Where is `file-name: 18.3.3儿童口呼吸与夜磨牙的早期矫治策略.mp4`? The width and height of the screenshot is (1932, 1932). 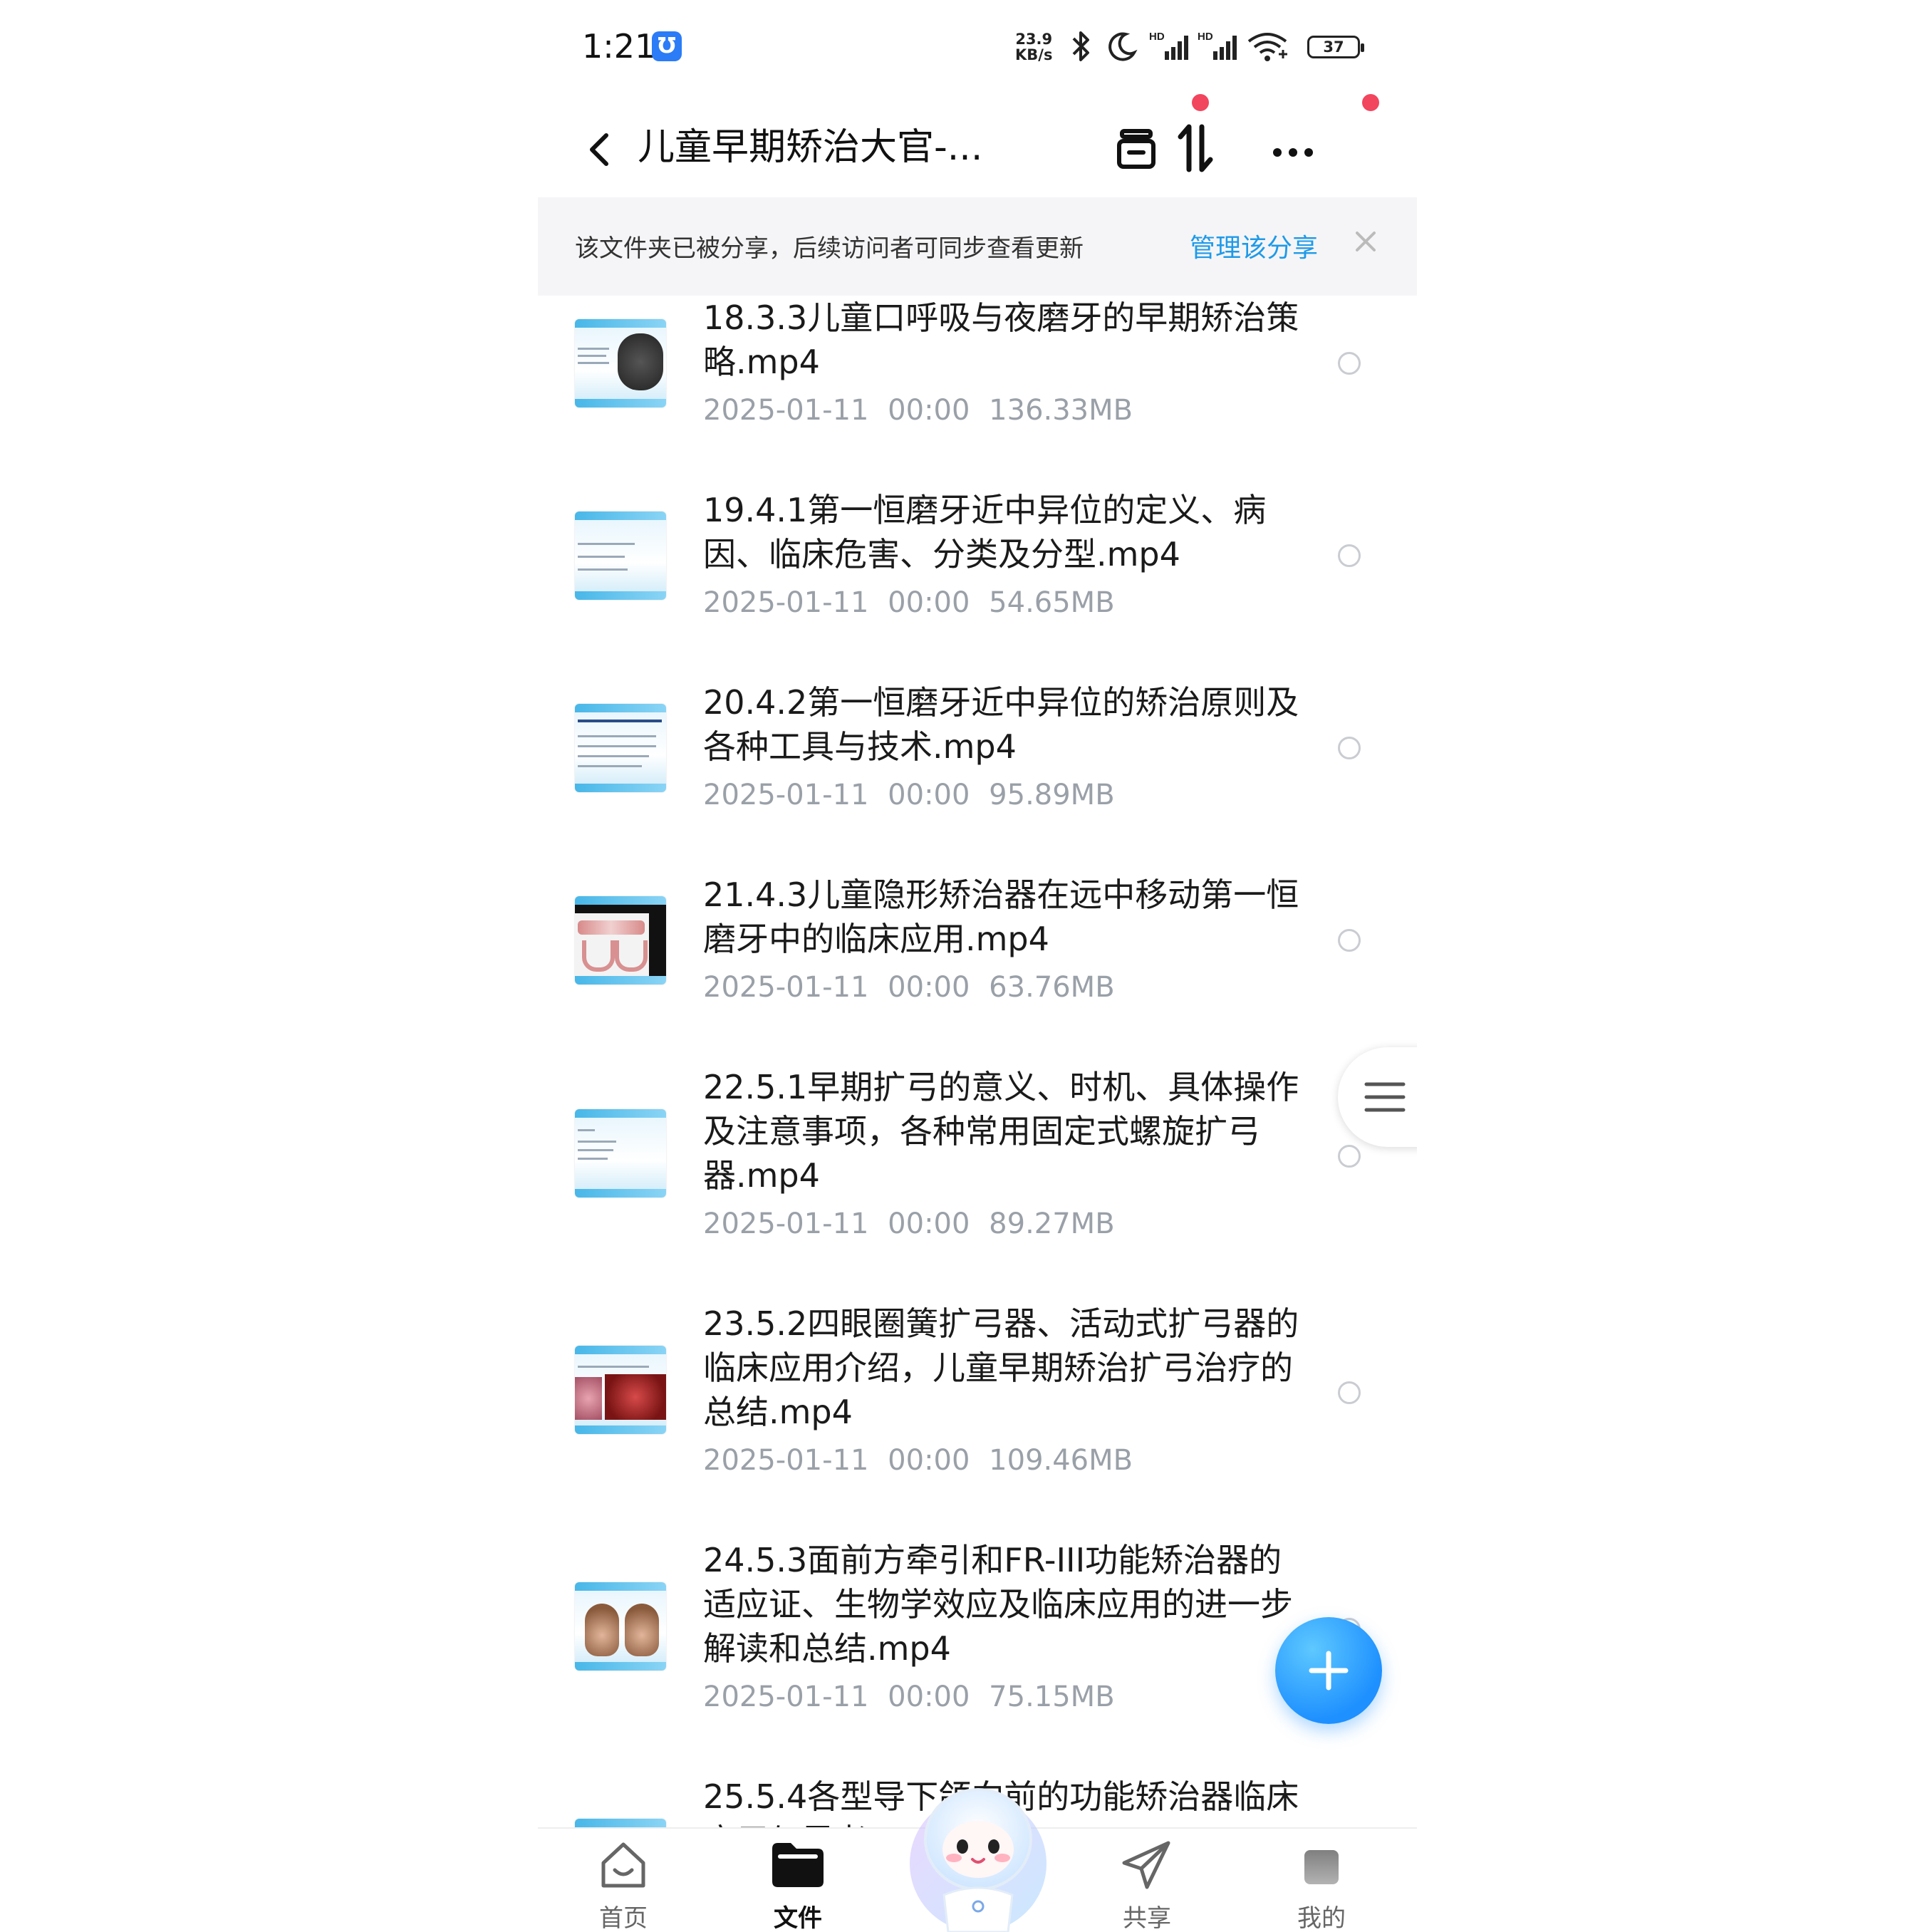 file-name: 18.3.3儿童口呼吸与夜磨牙的早期矫治策略.mp4 is located at coordinates (1001, 339).